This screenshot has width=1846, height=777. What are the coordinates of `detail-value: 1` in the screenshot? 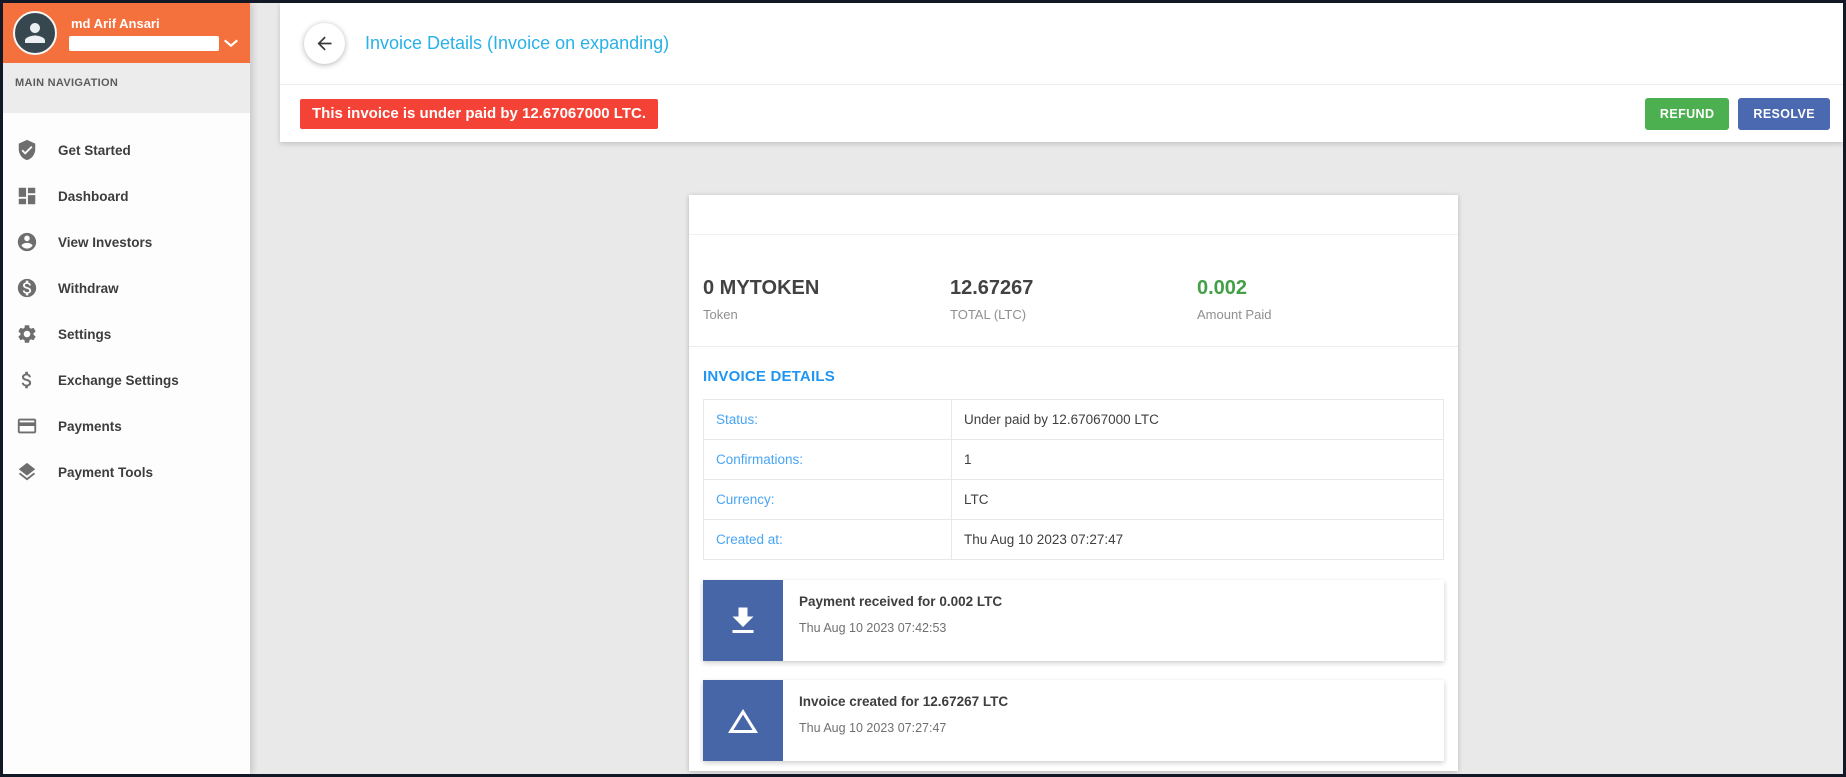 It's located at (1197, 459).